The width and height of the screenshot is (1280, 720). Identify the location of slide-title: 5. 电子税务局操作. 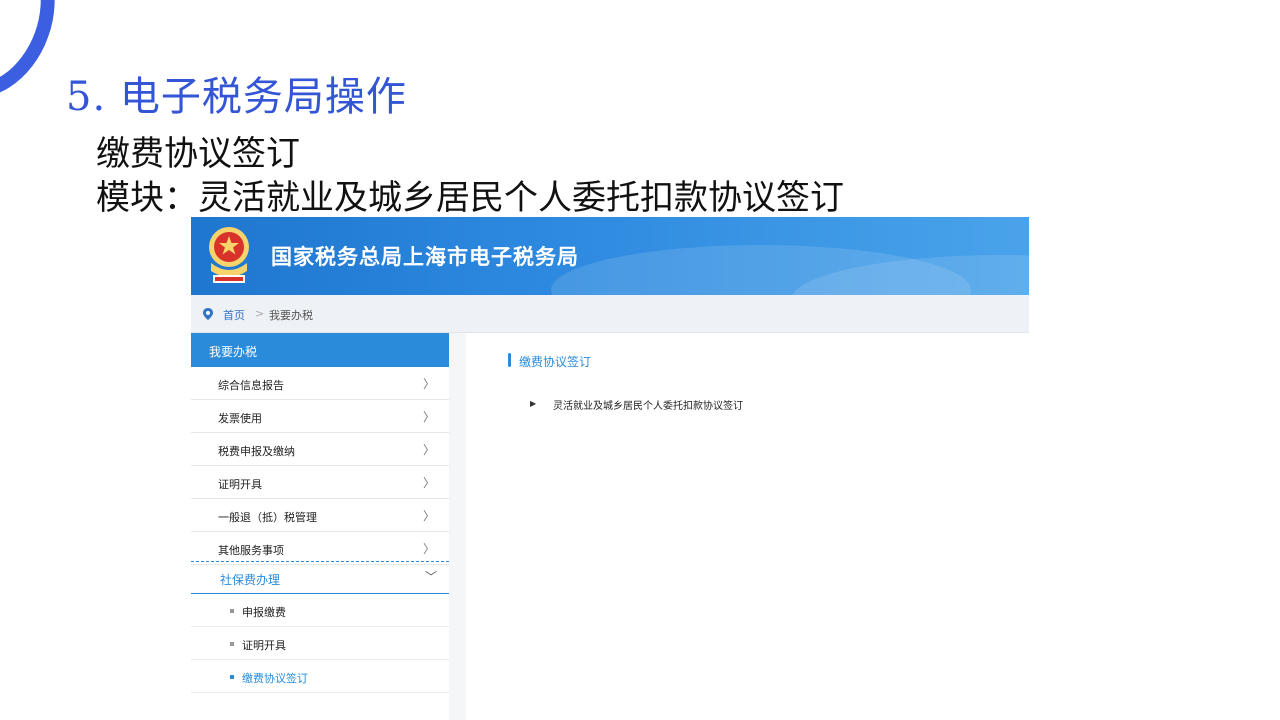
(236, 97).